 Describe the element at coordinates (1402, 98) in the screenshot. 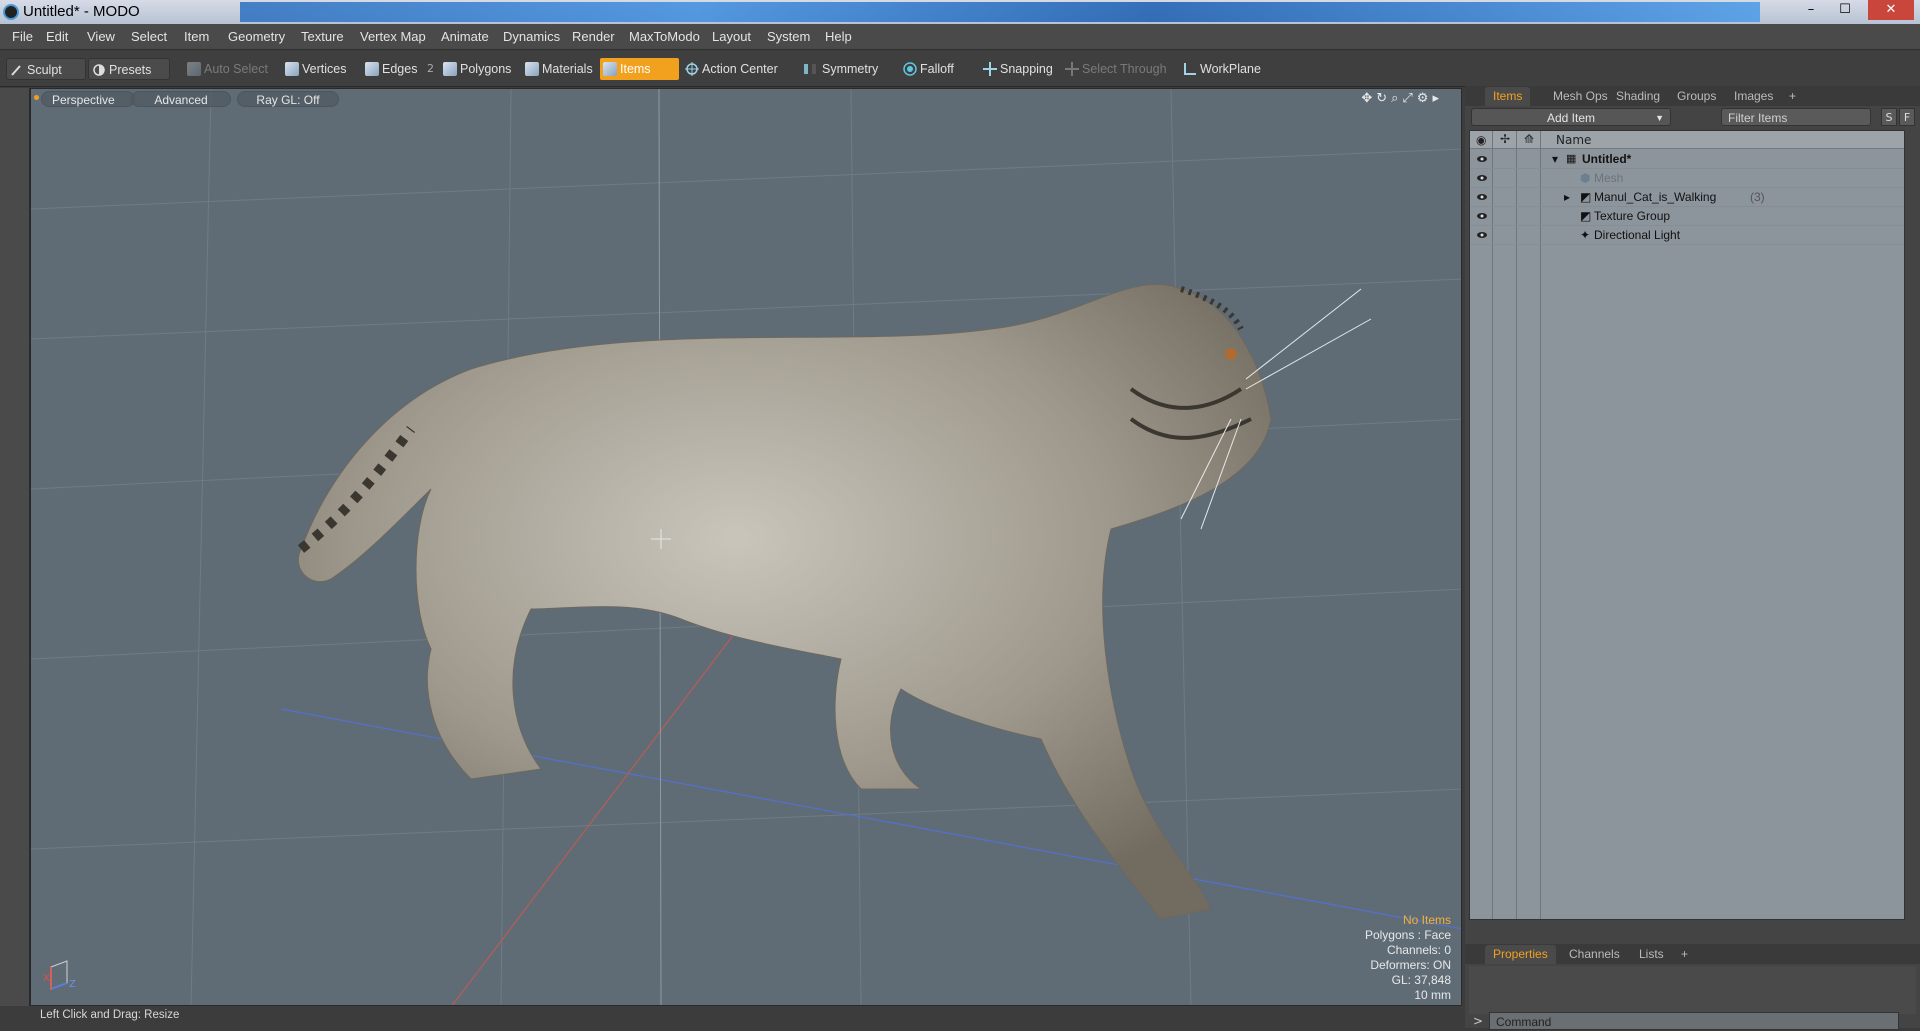

I see `viewport-nav-icons: ✥↻⌕⤢⚙▸` at that location.